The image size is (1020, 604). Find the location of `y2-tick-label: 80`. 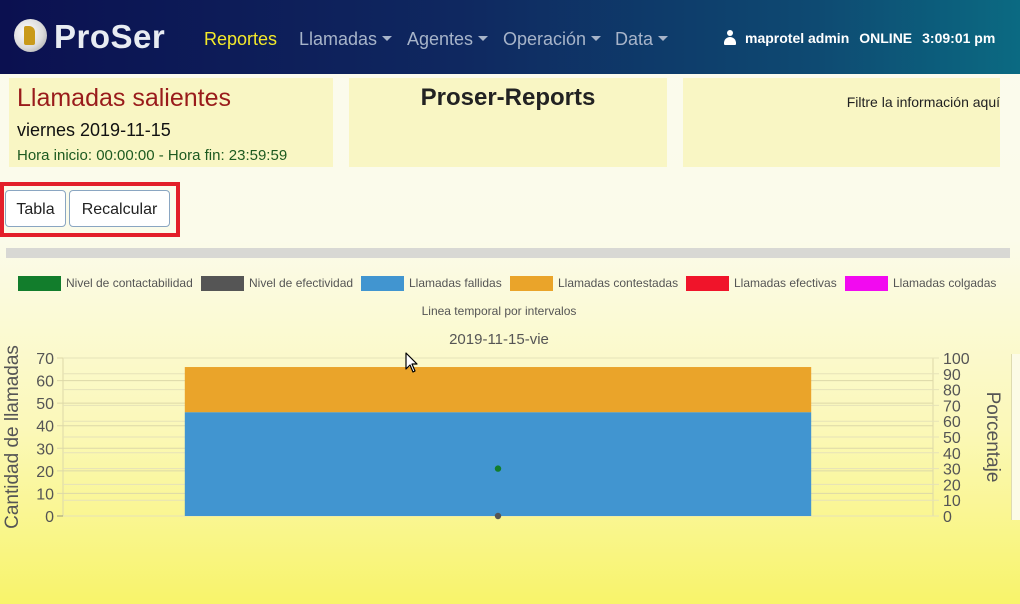

y2-tick-label: 80 is located at coordinates (952, 391).